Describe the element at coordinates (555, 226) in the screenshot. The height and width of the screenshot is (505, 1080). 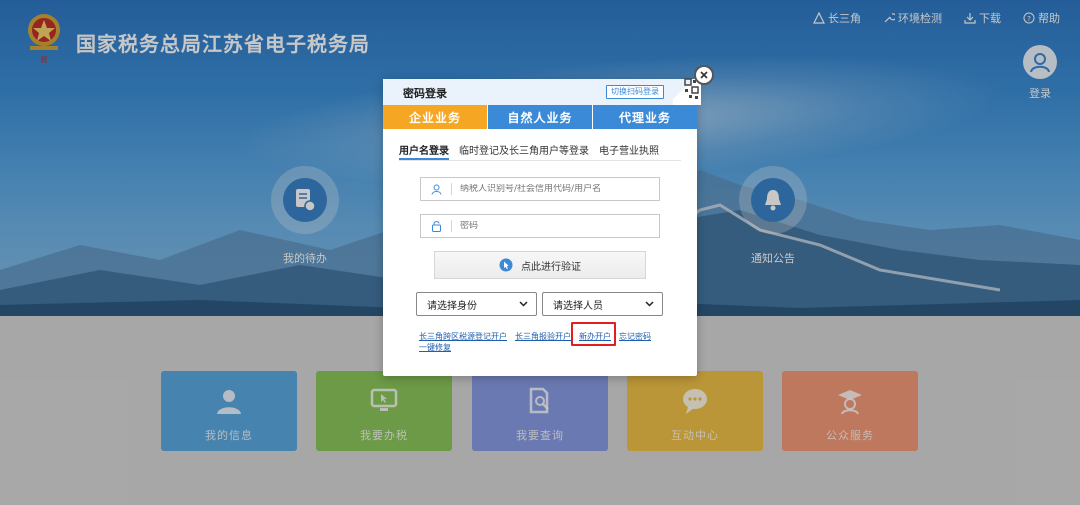
I see `password-input` at that location.